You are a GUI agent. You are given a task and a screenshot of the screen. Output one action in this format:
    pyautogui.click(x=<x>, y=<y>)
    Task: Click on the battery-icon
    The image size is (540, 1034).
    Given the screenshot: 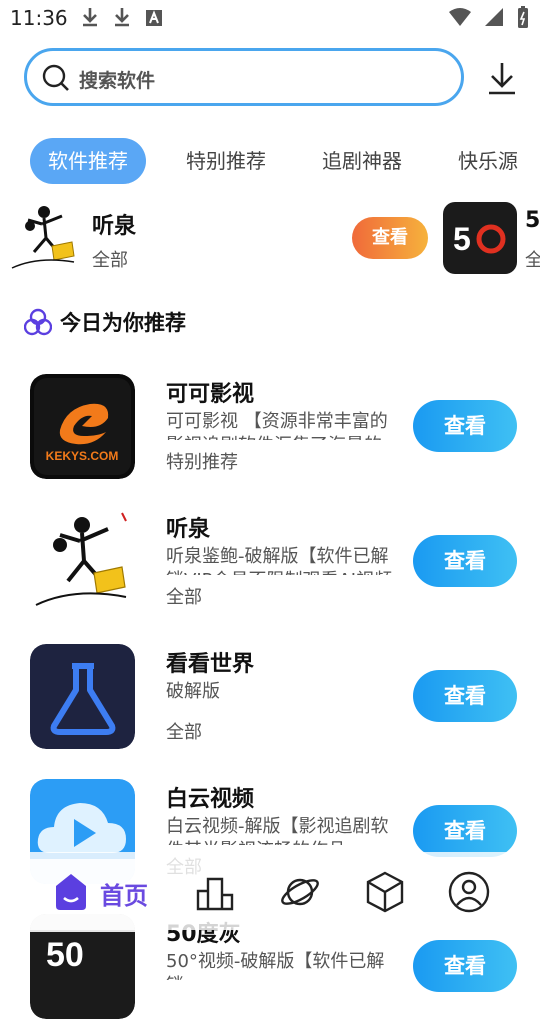 What is the action you would take?
    pyautogui.click(x=523, y=17)
    